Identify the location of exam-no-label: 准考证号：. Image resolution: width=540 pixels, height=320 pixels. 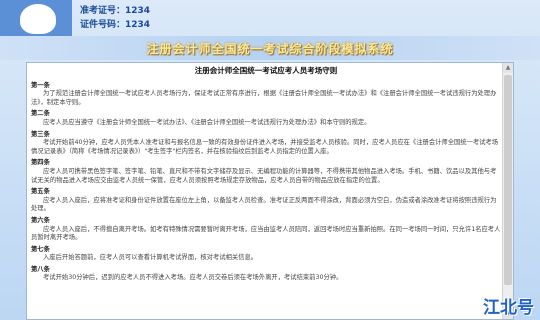
(103, 11).